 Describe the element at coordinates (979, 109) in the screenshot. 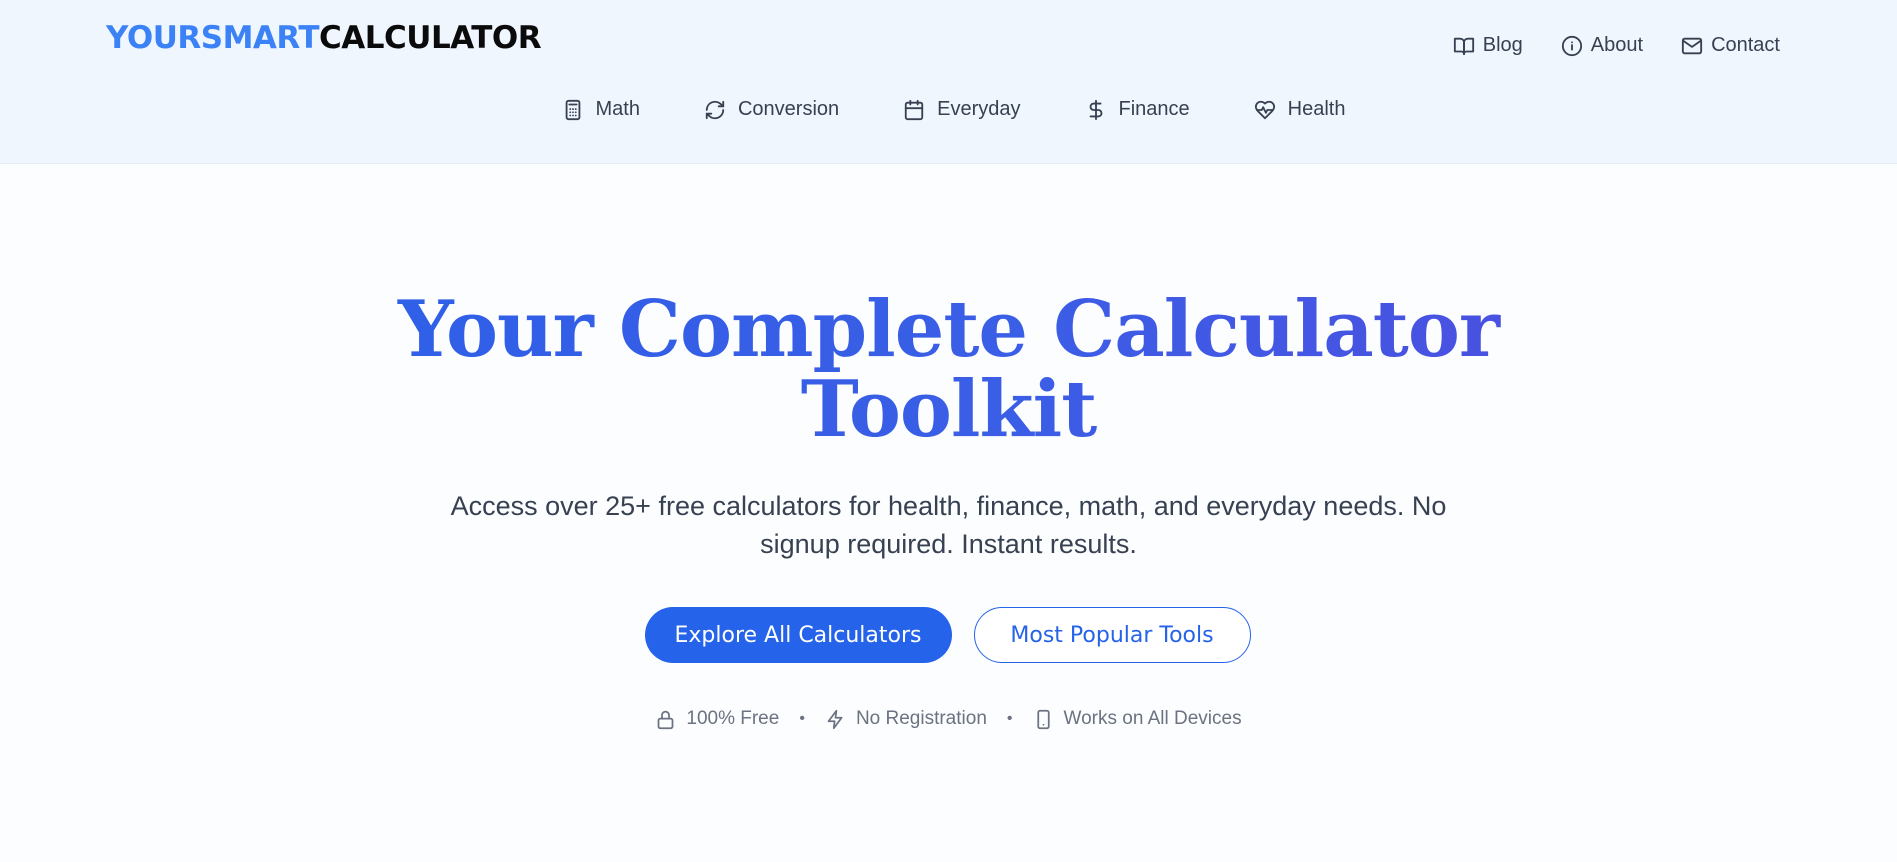

I see `category-everyday-label: Everyday` at that location.